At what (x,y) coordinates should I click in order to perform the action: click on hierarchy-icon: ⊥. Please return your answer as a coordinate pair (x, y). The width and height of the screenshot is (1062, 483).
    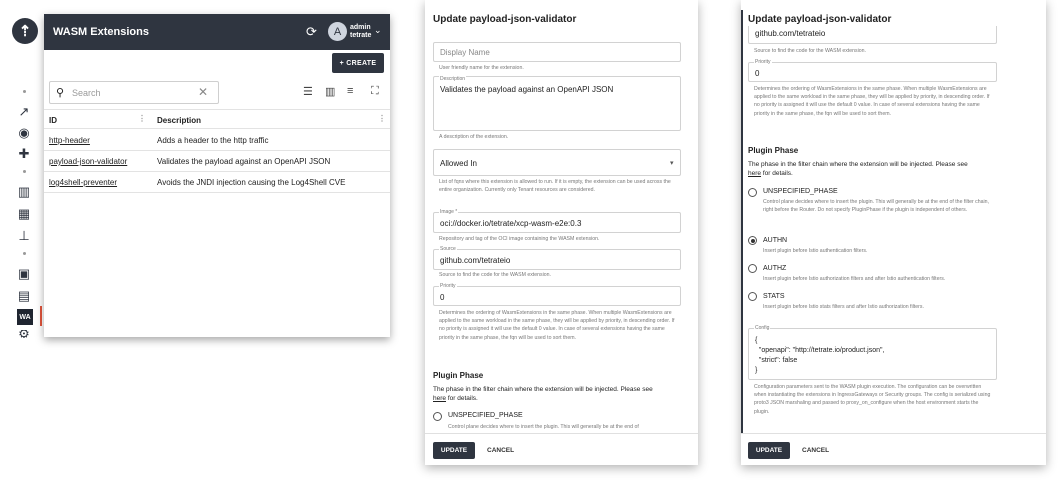
    Looking at the image, I should click on (24, 236).